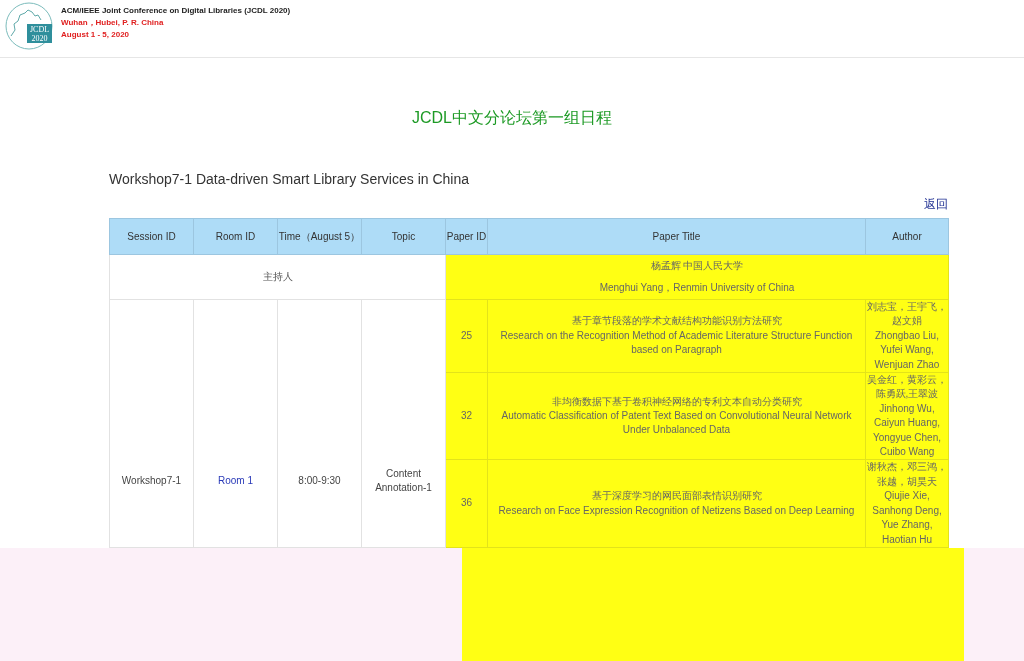  I want to click on paper-title-chinese: 基于深度学习的网民面部表情识别研究, so click(676, 496).